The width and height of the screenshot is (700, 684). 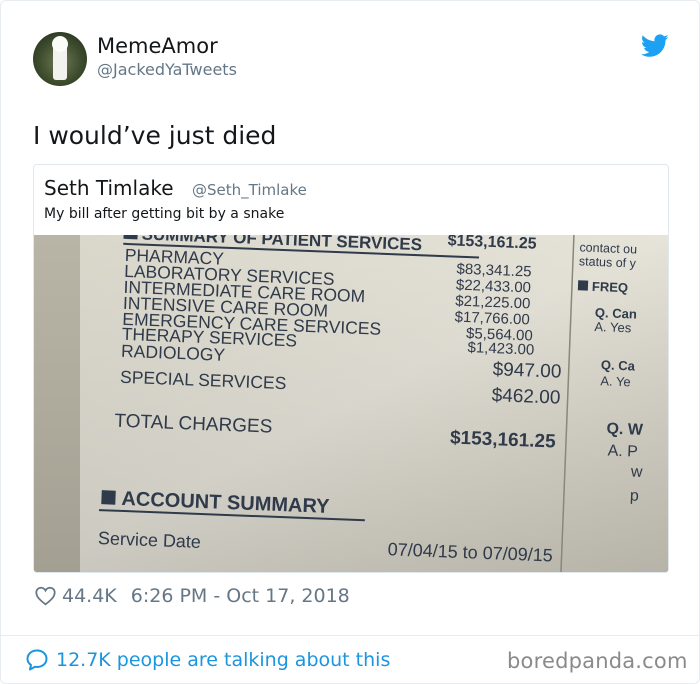 I want to click on tweet-timestamp: 6:26 PM - Oct 17, 2018, so click(x=240, y=596).